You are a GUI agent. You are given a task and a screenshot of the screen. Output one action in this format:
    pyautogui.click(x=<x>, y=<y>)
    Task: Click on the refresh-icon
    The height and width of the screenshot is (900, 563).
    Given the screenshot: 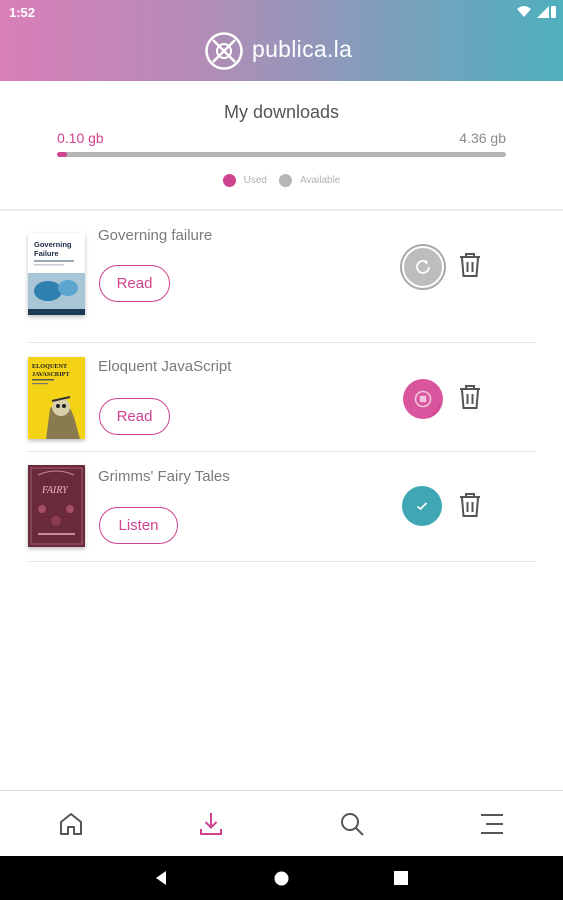 What is the action you would take?
    pyautogui.click(x=423, y=266)
    